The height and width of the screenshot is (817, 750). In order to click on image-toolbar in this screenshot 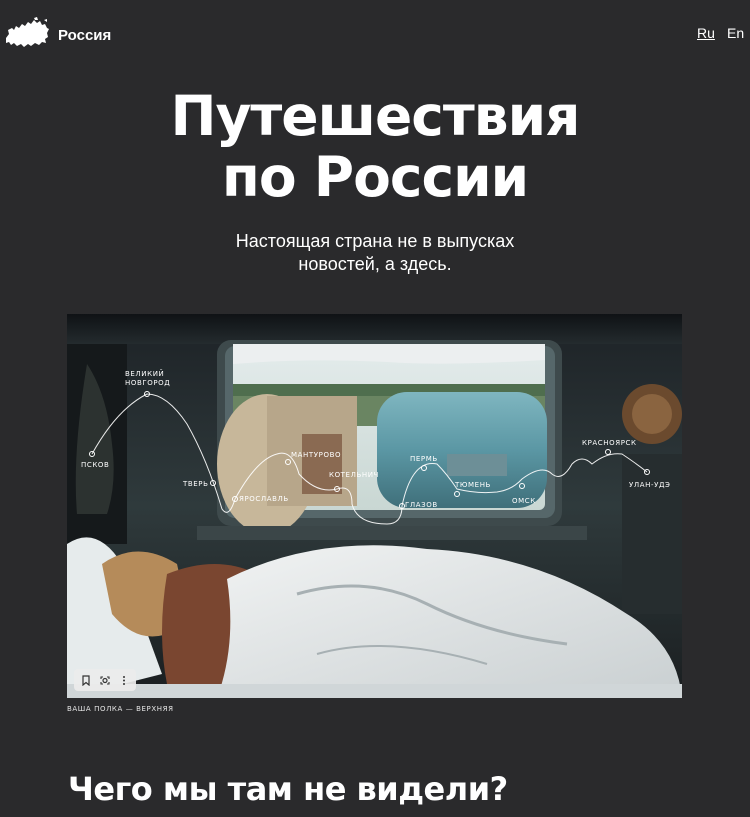, I will do `click(105, 680)`.